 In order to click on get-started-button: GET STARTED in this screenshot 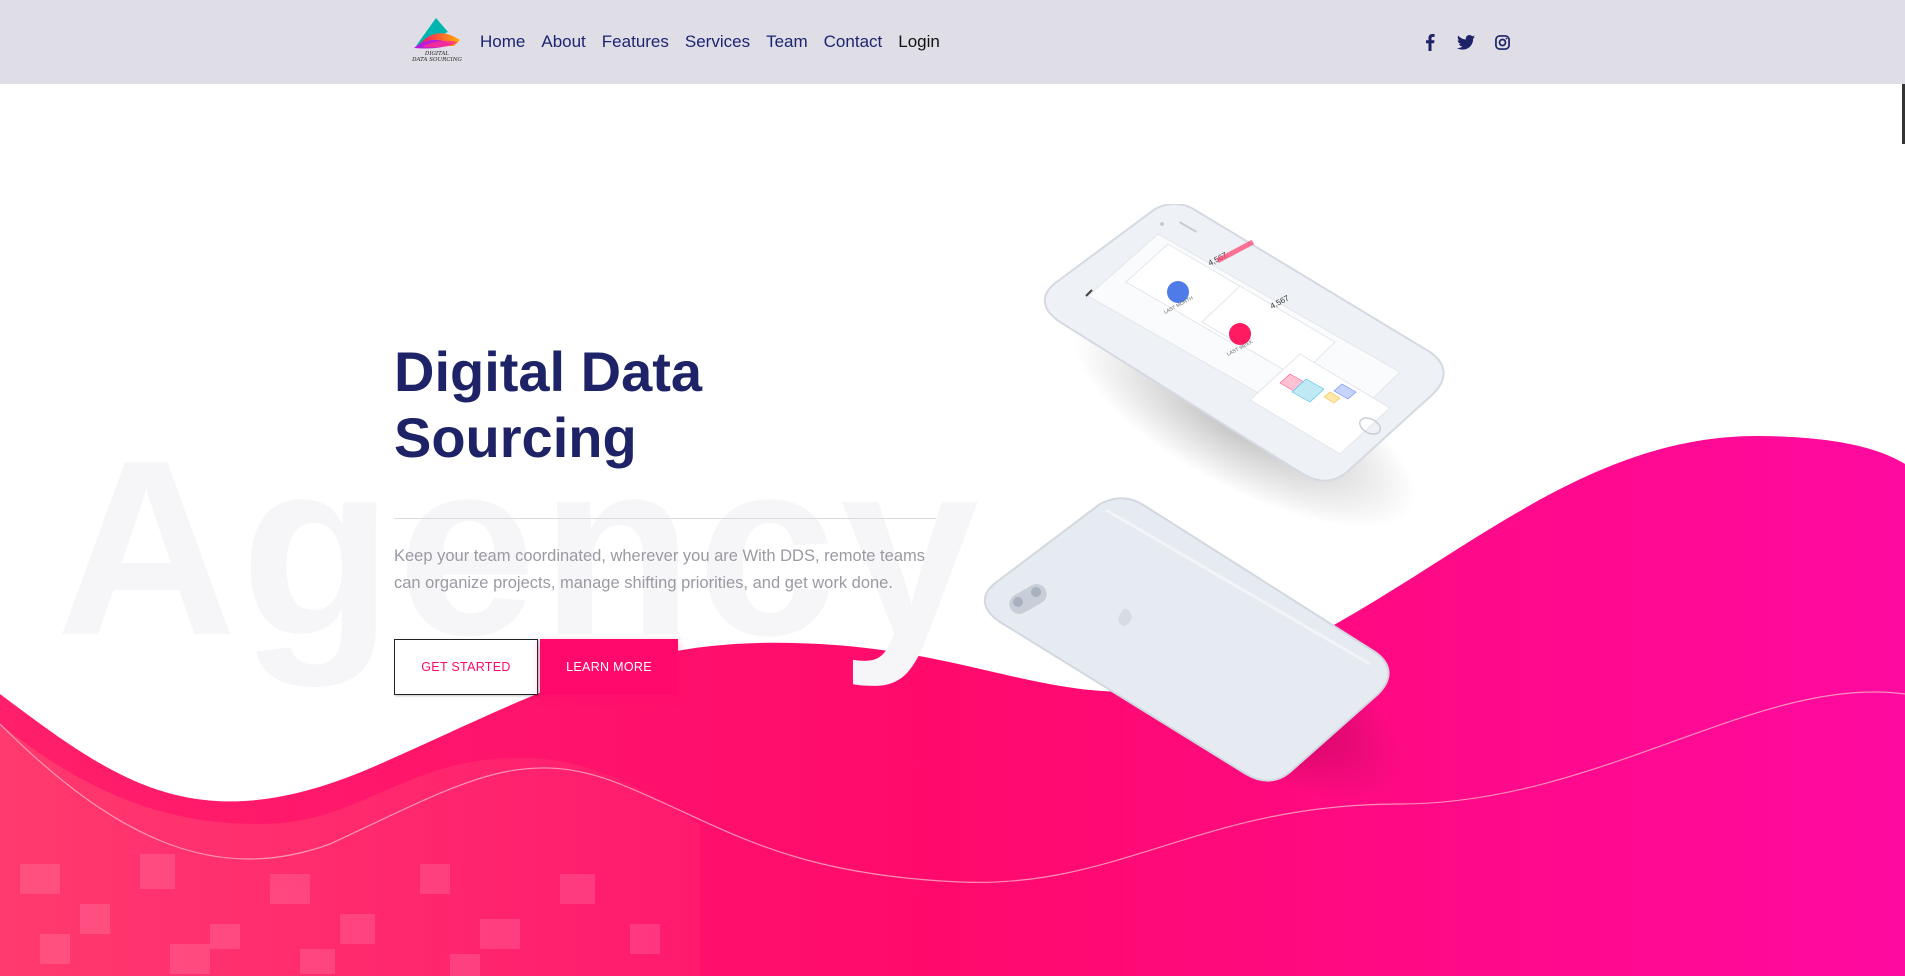, I will do `click(466, 667)`.